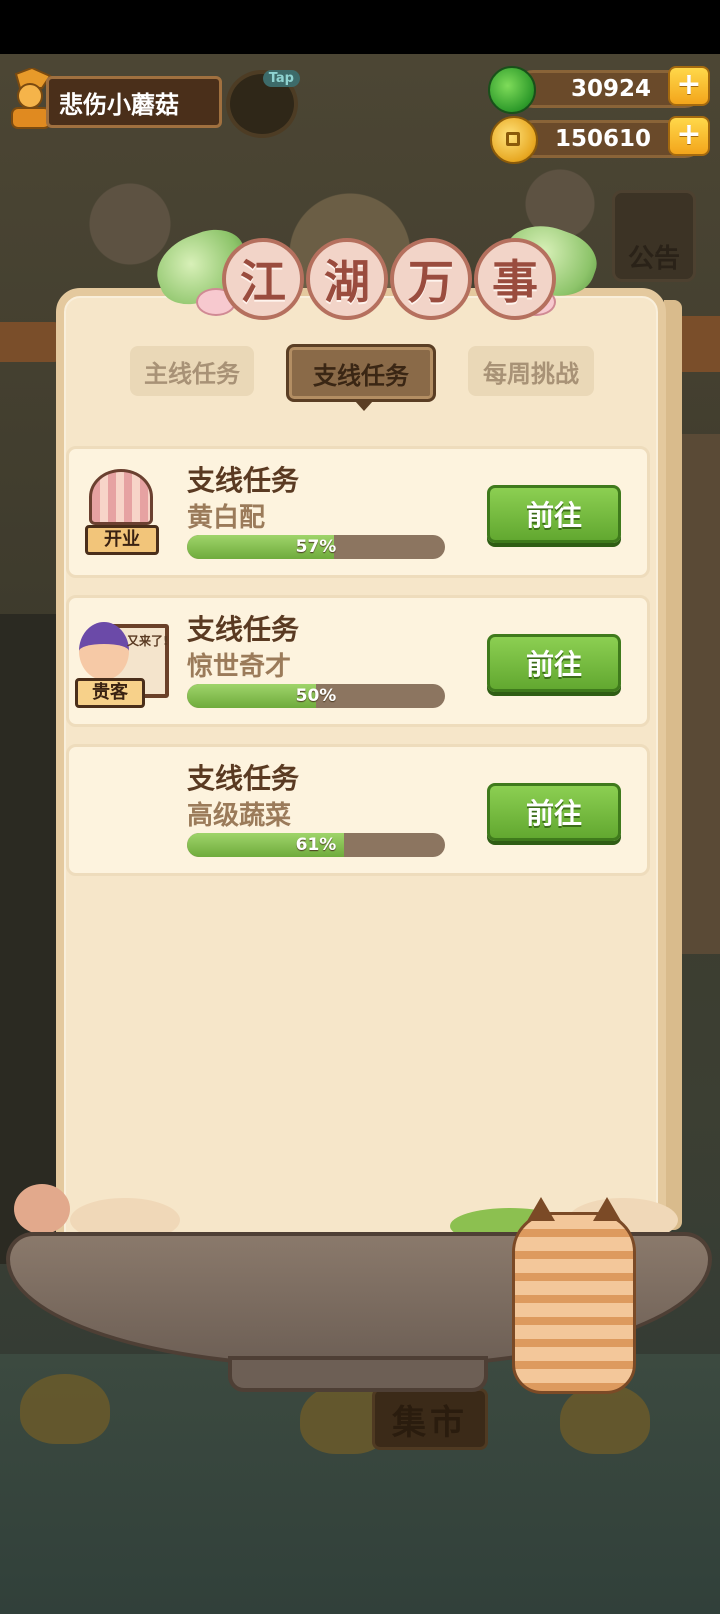 Image resolution: width=720 pixels, height=1614 pixels. I want to click on shop-icon: 开业, so click(122, 513).